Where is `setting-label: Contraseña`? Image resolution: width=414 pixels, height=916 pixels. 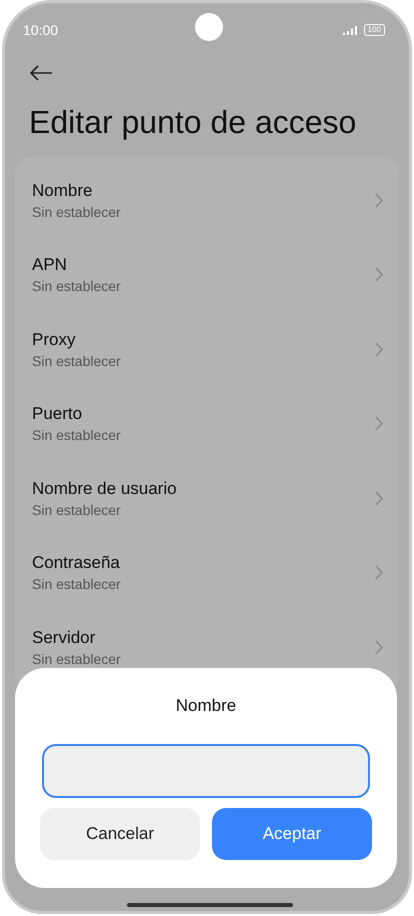
setting-label: Contraseña is located at coordinates (76, 563).